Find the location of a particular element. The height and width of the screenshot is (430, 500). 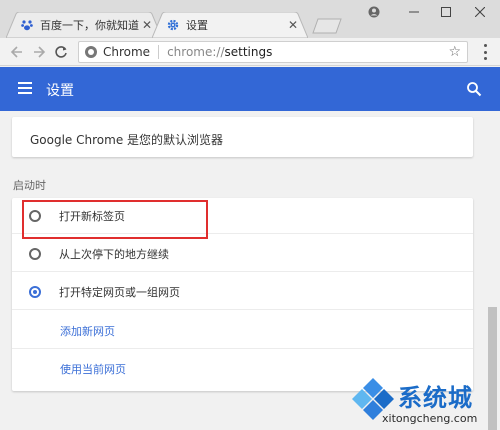

radio-button is located at coordinates (35, 253).